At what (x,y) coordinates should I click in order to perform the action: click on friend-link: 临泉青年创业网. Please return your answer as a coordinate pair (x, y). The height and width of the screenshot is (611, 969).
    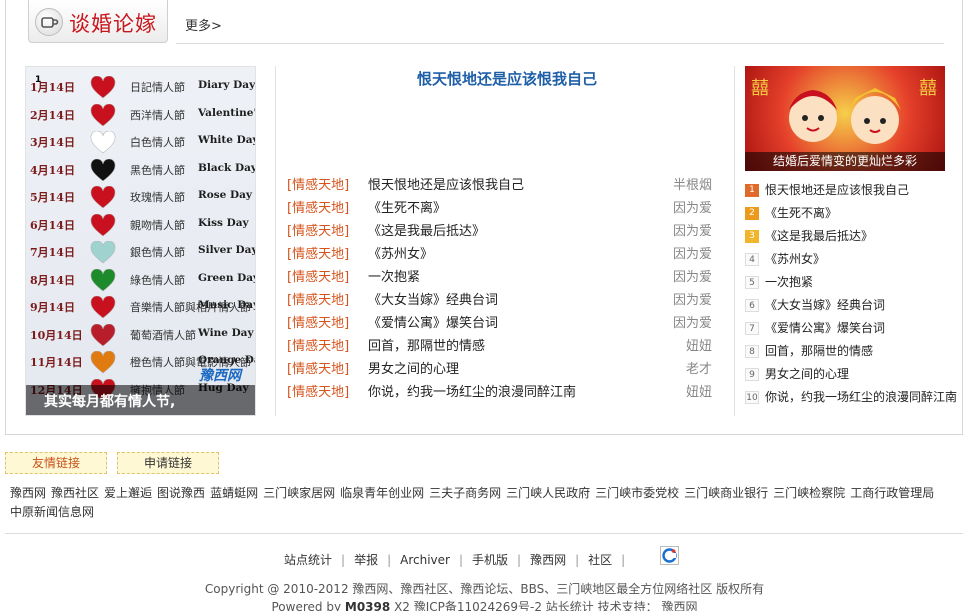
    Looking at the image, I should click on (382, 493).